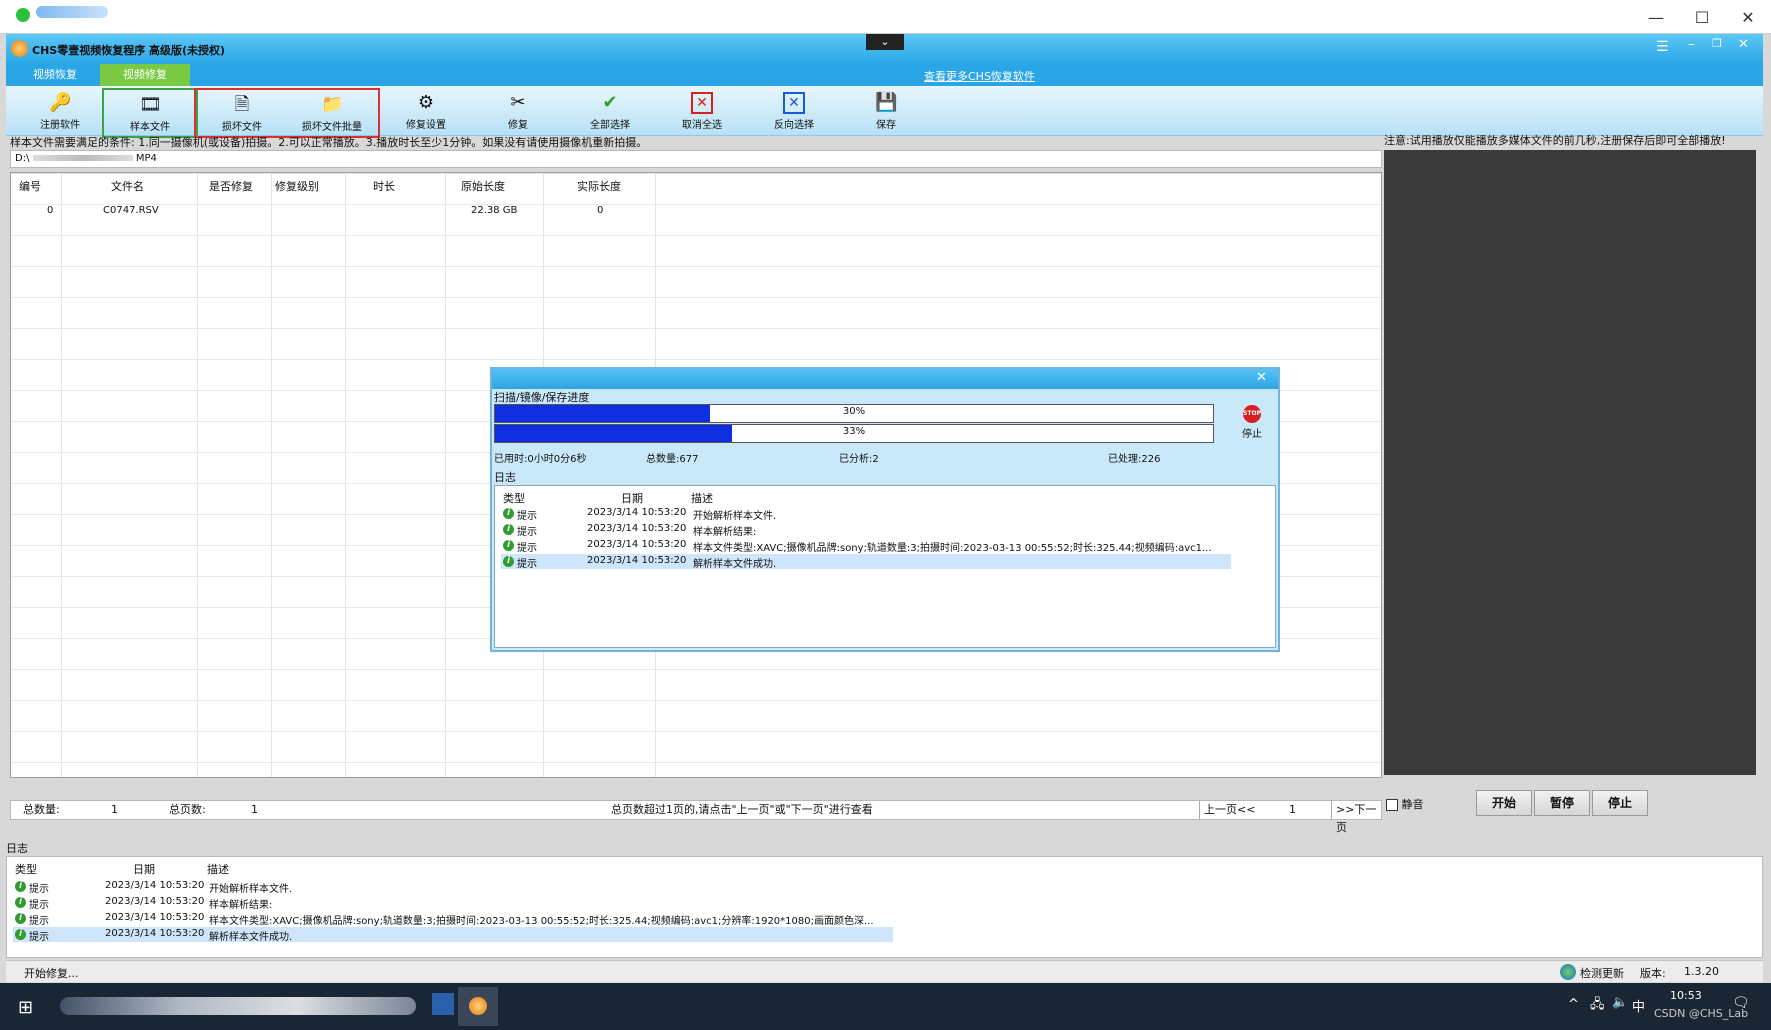  I want to click on volume-icon: 🔈, so click(1620, 1002).